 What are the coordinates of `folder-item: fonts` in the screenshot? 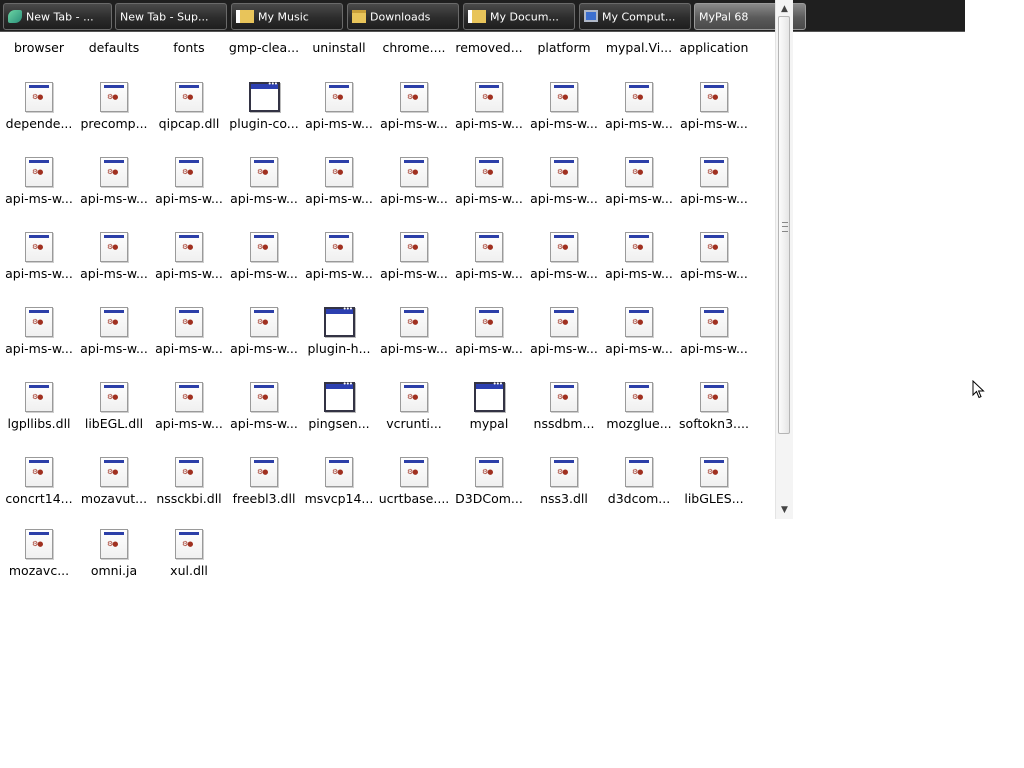 It's located at (189, 47).